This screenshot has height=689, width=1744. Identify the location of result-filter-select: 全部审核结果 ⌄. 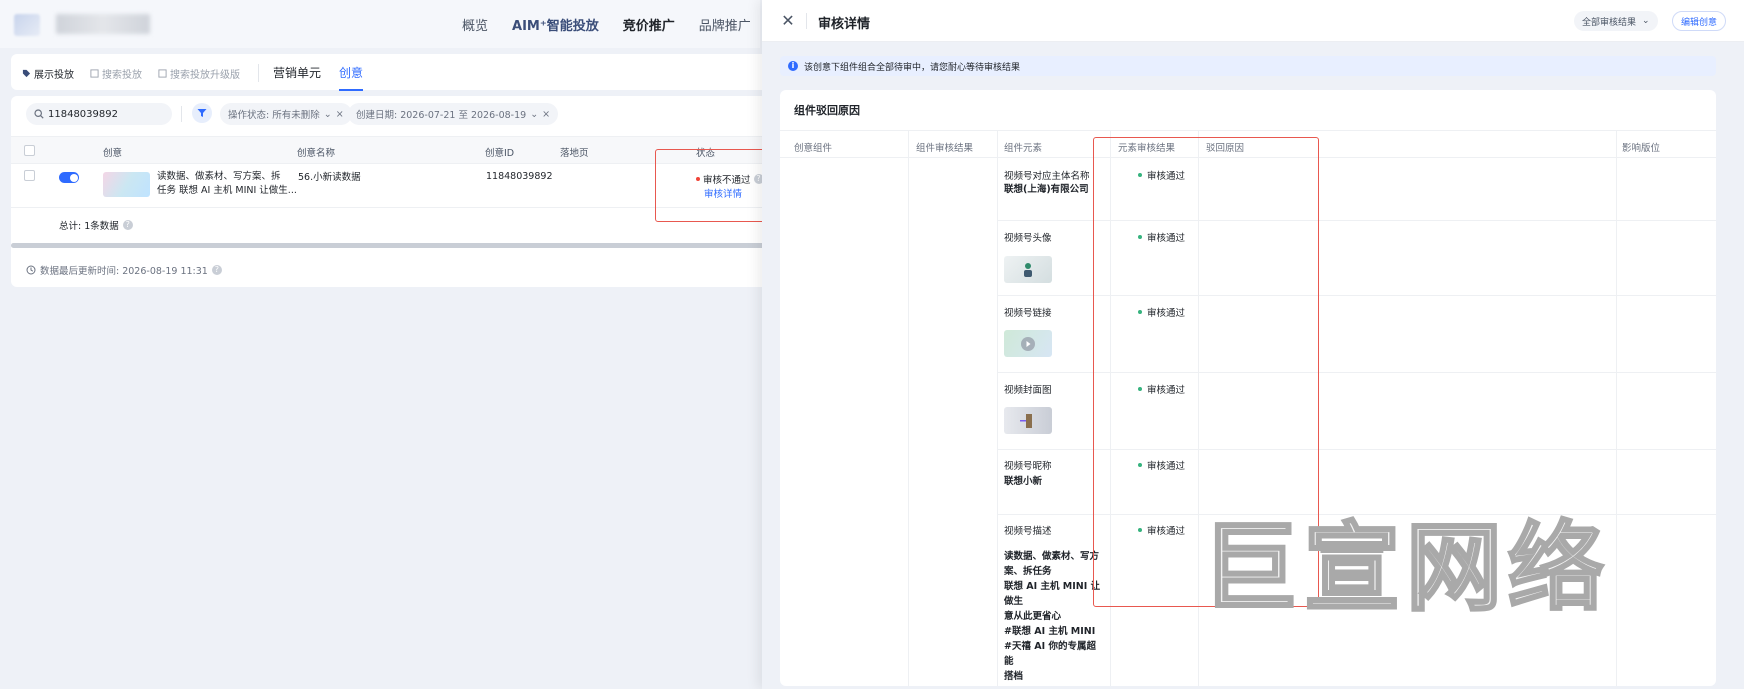
(1616, 21).